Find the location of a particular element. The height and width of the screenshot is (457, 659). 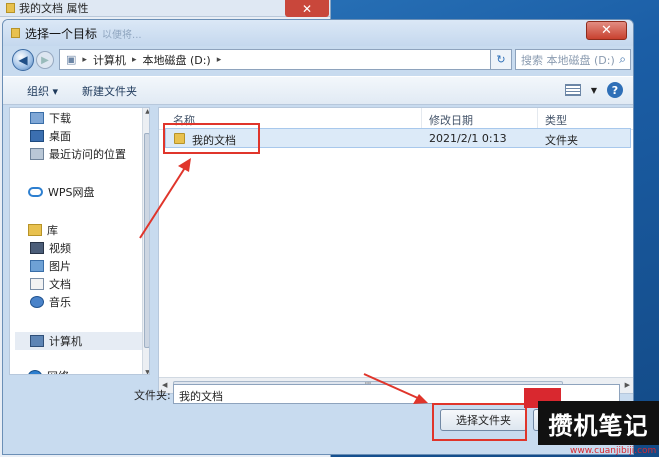

watermark-logo: 攒机笔记 www.cuanjibiji.com is located at coordinates (591, 422).